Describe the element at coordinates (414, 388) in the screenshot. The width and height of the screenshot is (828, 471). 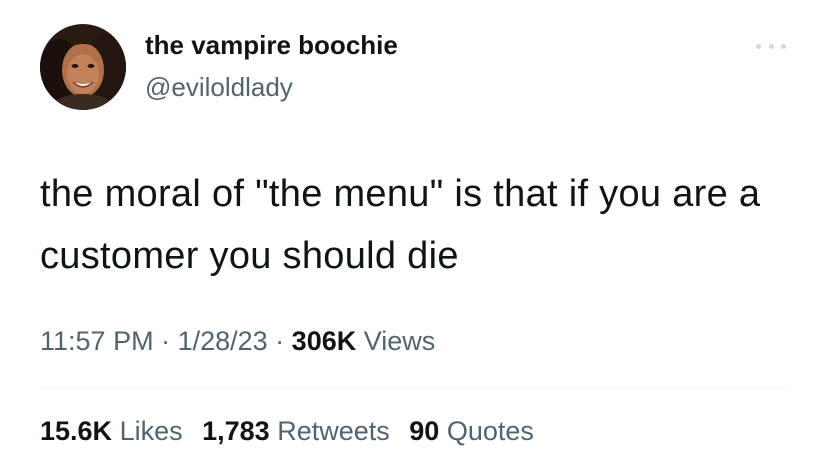
I see `divider` at that location.